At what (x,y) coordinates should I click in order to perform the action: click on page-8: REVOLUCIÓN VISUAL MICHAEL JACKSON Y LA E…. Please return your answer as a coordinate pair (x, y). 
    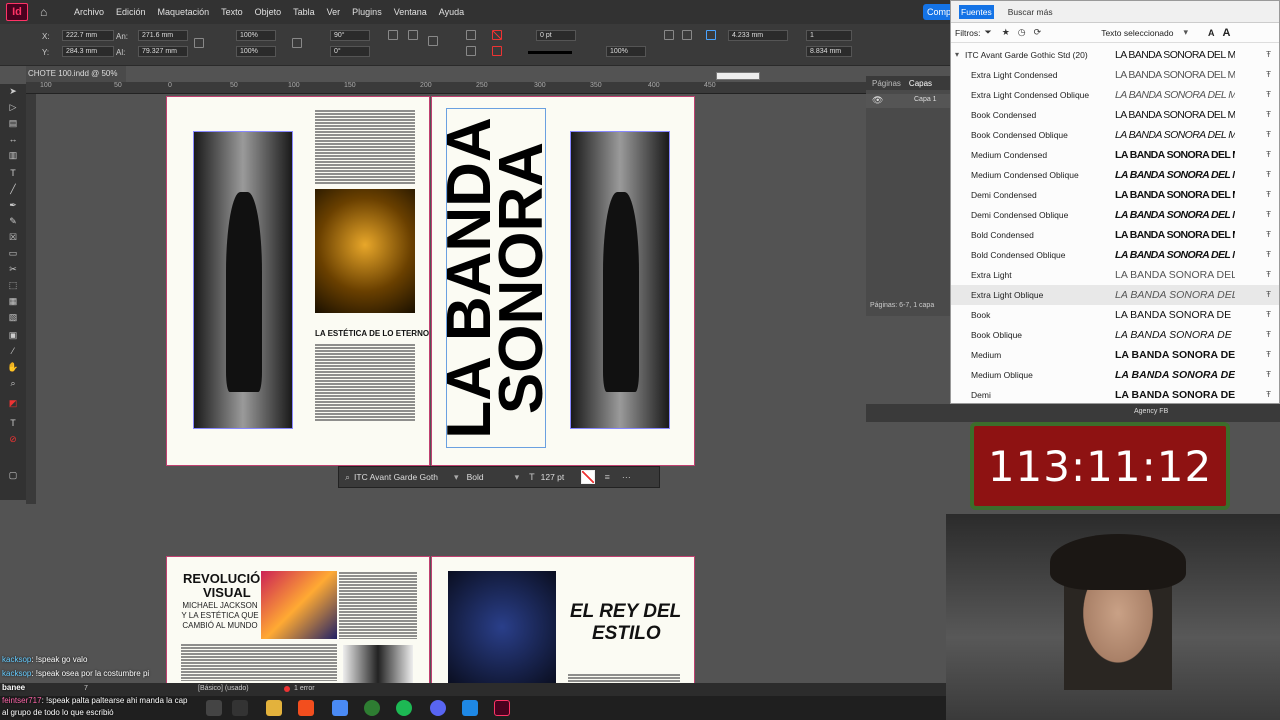
    Looking at the image, I should click on (298, 620).